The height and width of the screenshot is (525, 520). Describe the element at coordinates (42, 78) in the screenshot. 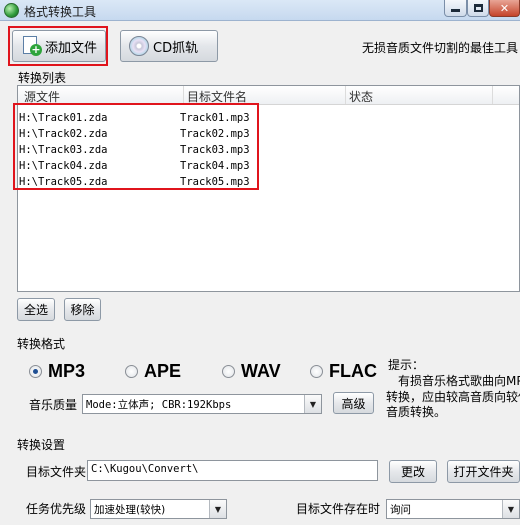

I see `convert-list-label: 转换列表` at that location.